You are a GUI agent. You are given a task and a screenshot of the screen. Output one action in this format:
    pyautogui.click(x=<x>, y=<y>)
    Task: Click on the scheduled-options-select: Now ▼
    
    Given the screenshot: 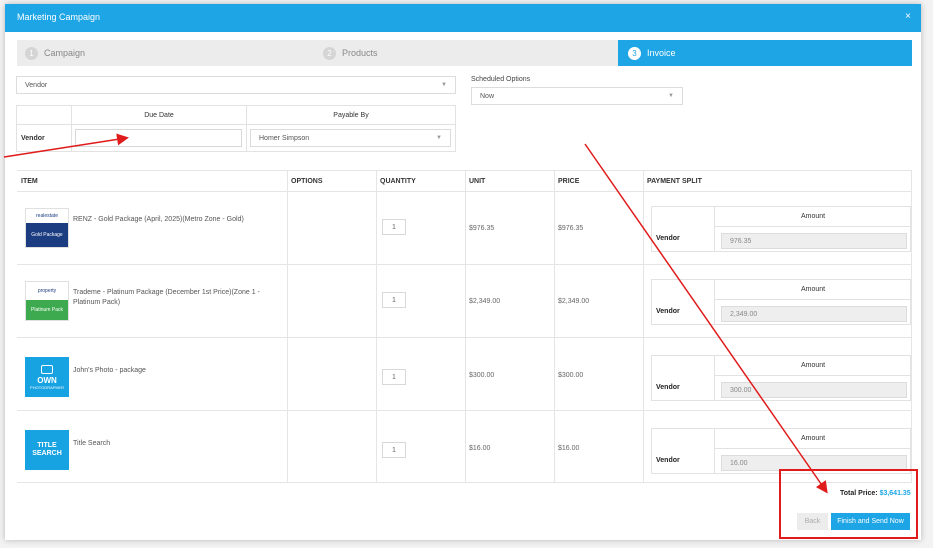 What is the action you would take?
    pyautogui.click(x=577, y=96)
    